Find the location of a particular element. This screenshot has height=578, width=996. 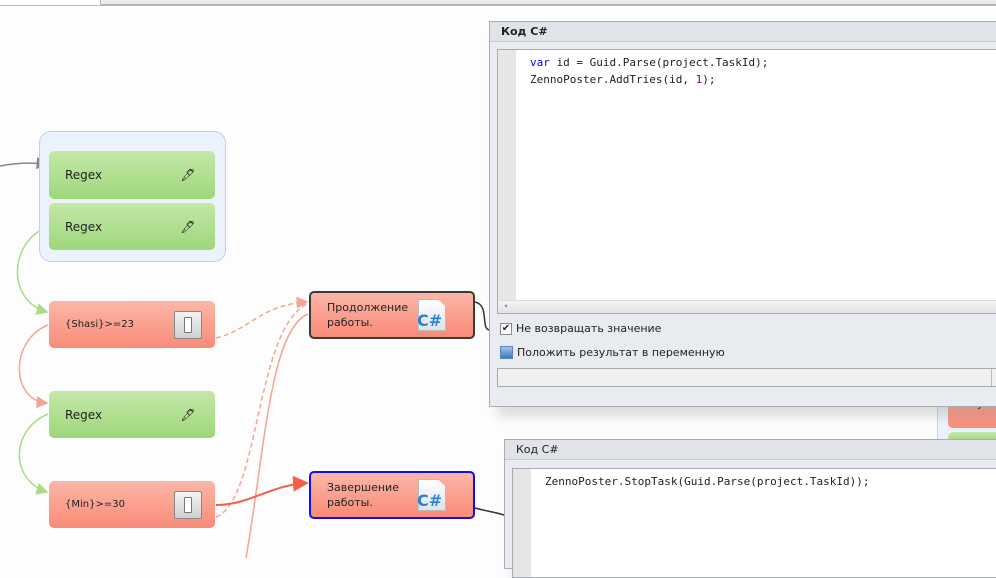

connection-regex-min is located at coordinates (33, 454).